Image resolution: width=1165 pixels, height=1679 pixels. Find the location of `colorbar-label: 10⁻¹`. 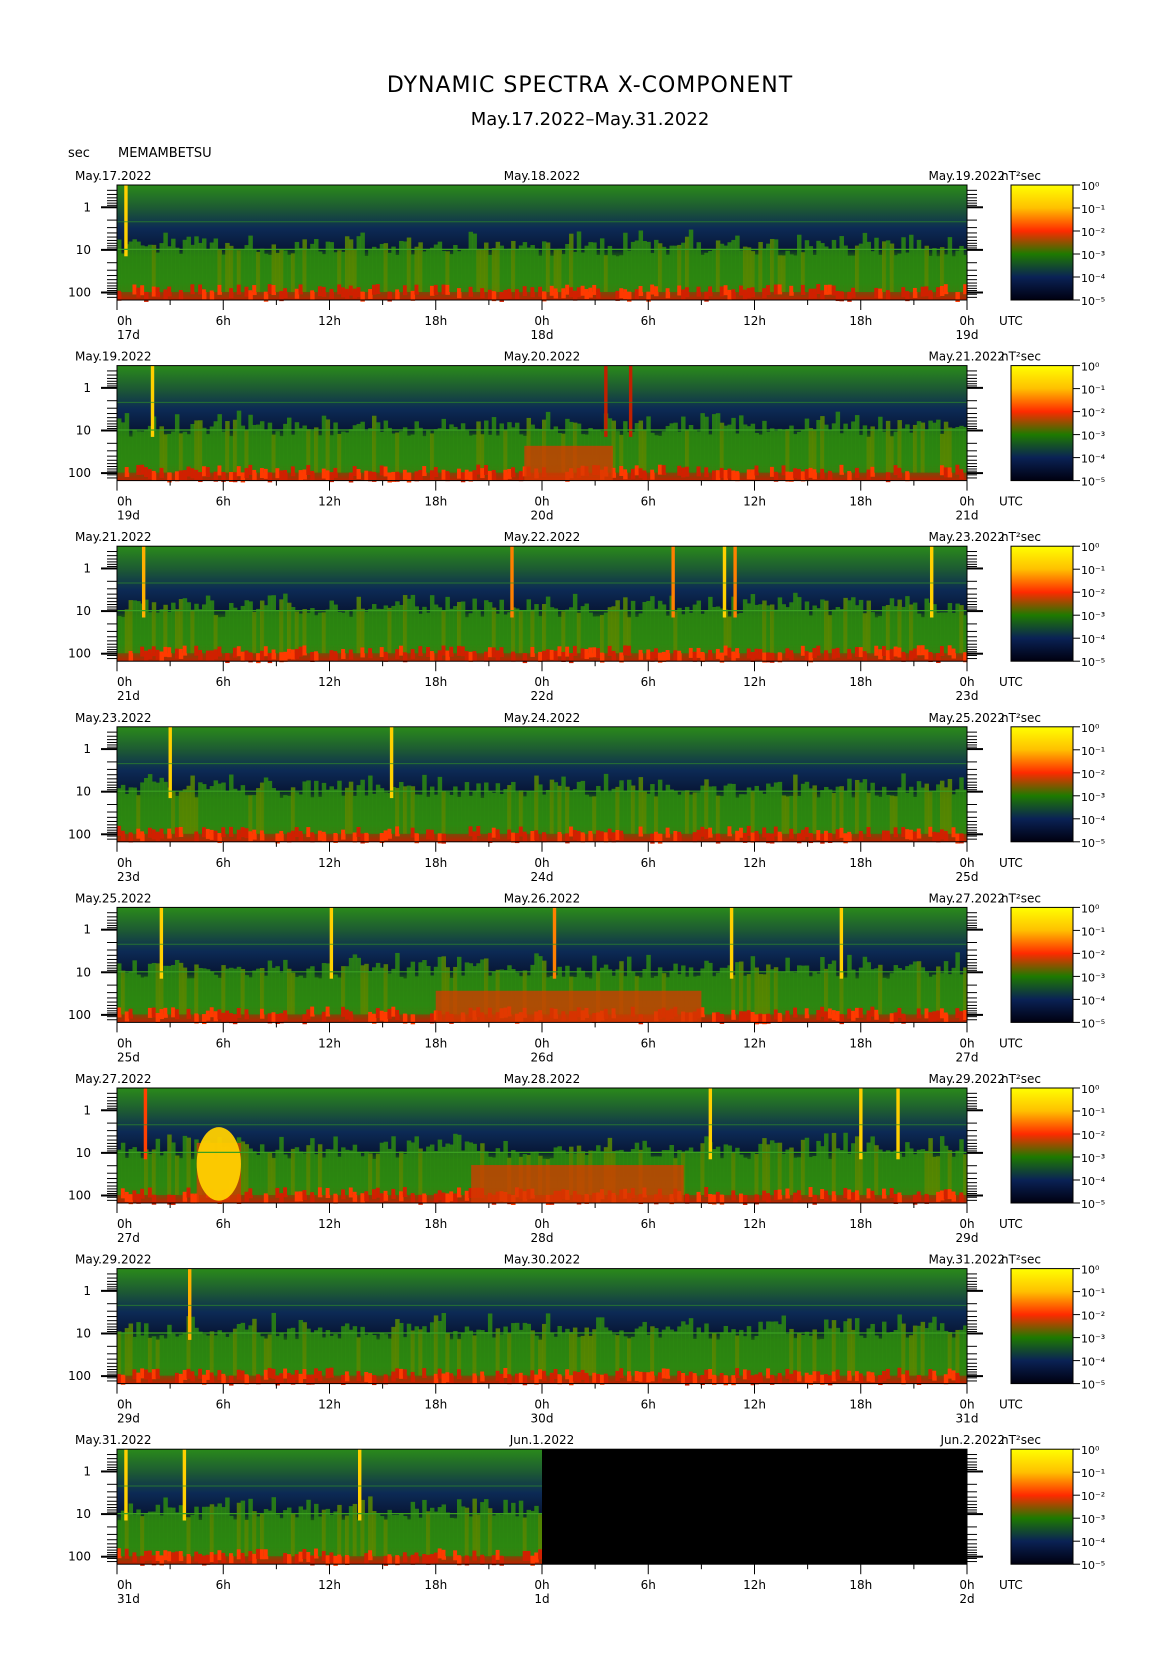

colorbar-label: 10⁻¹ is located at coordinates (1093, 751).